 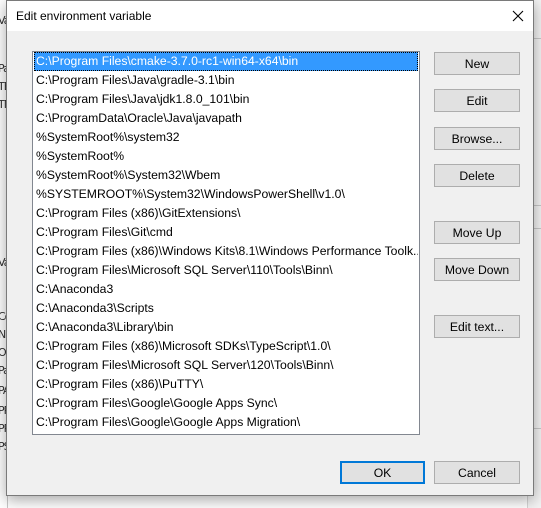 I want to click on move-up-button: Move Up, so click(x=477, y=232).